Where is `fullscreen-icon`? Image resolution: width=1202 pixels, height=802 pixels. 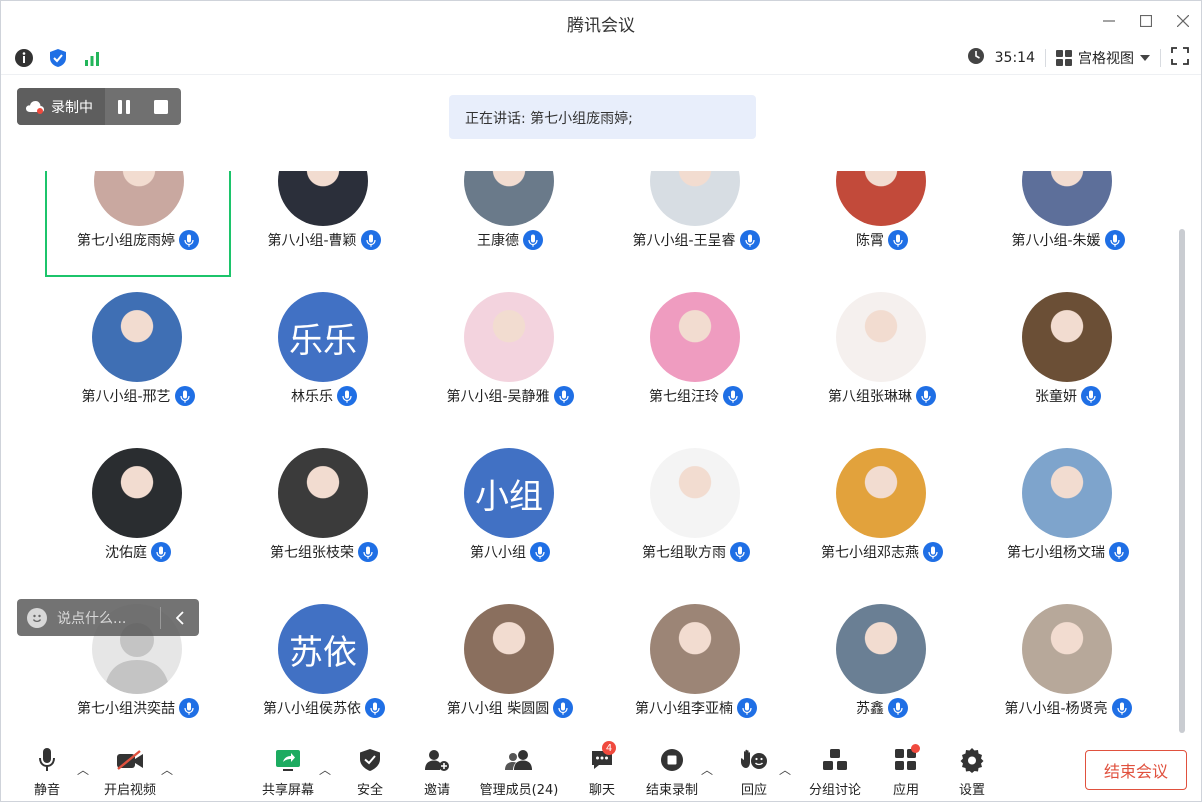
fullscreen-icon is located at coordinates (1180, 56).